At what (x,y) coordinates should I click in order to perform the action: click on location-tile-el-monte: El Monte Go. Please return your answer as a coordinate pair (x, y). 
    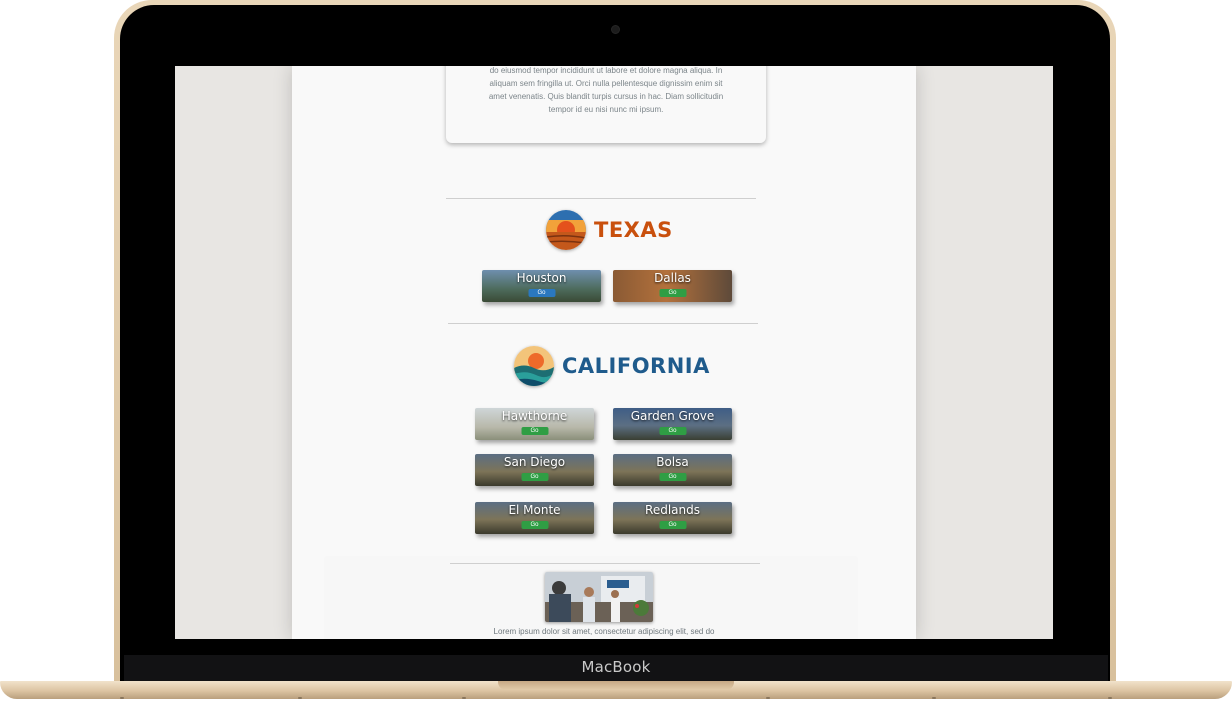
    Looking at the image, I should click on (534, 518).